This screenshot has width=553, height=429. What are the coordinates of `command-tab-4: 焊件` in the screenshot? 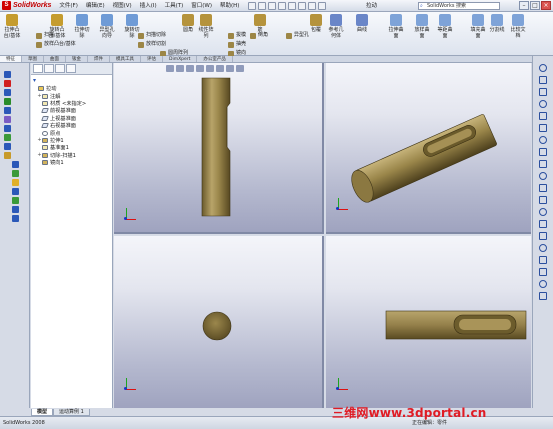 It's located at (99, 59).